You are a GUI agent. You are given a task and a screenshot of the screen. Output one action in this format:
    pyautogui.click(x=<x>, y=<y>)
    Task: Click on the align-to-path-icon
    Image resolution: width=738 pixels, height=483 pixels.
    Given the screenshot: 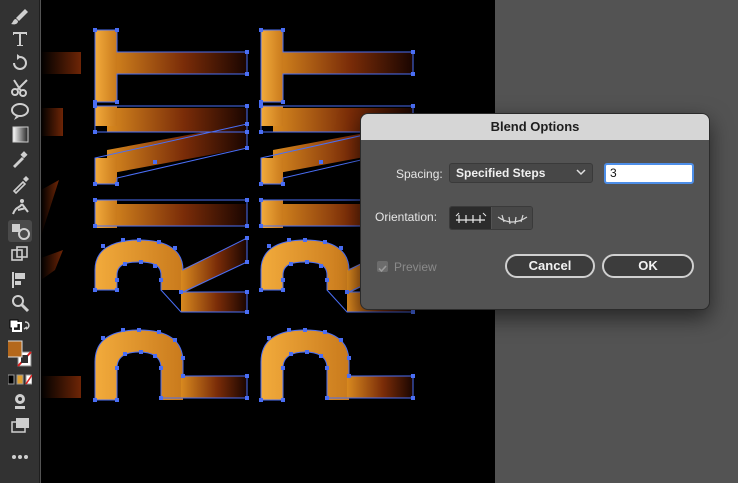 What is the action you would take?
    pyautogui.click(x=512, y=219)
    